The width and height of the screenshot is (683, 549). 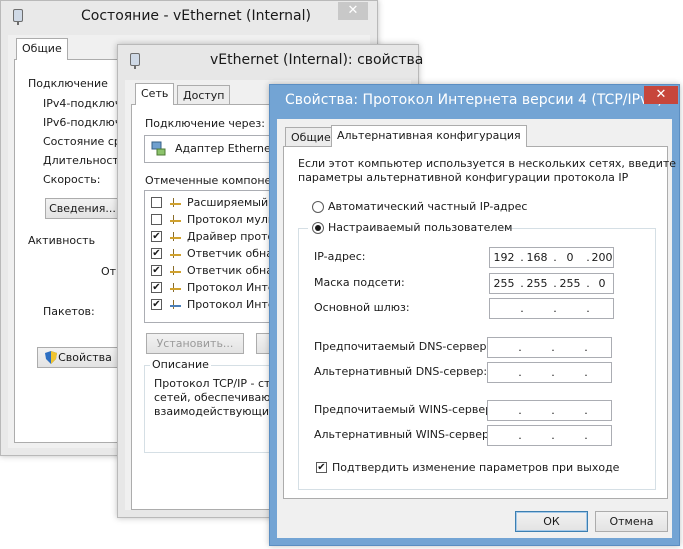 What do you see at coordinates (537, 257) in the screenshot?
I see `ip-octet: 168` at bounding box center [537, 257].